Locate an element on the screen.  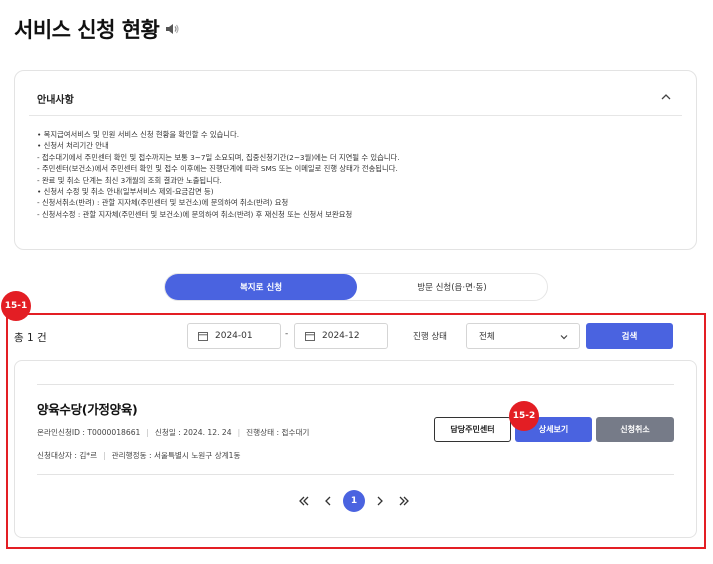
notice-heading: 안내사항 is located at coordinates (55, 100).